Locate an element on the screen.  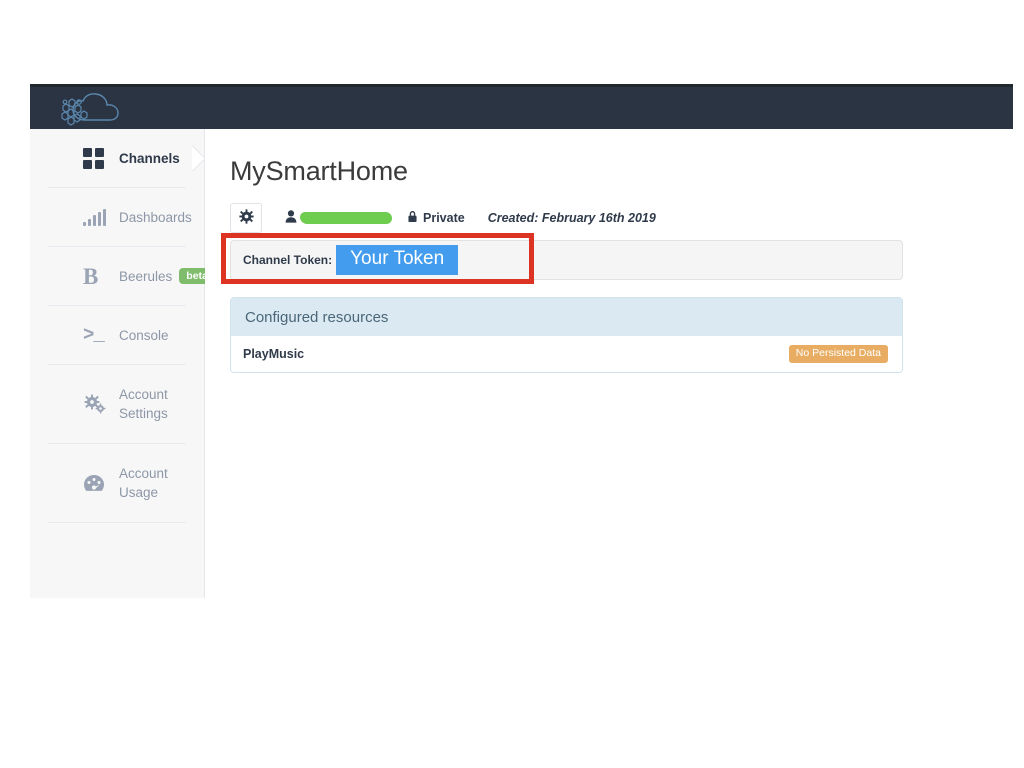
channel-owner is located at coordinates (338, 218).